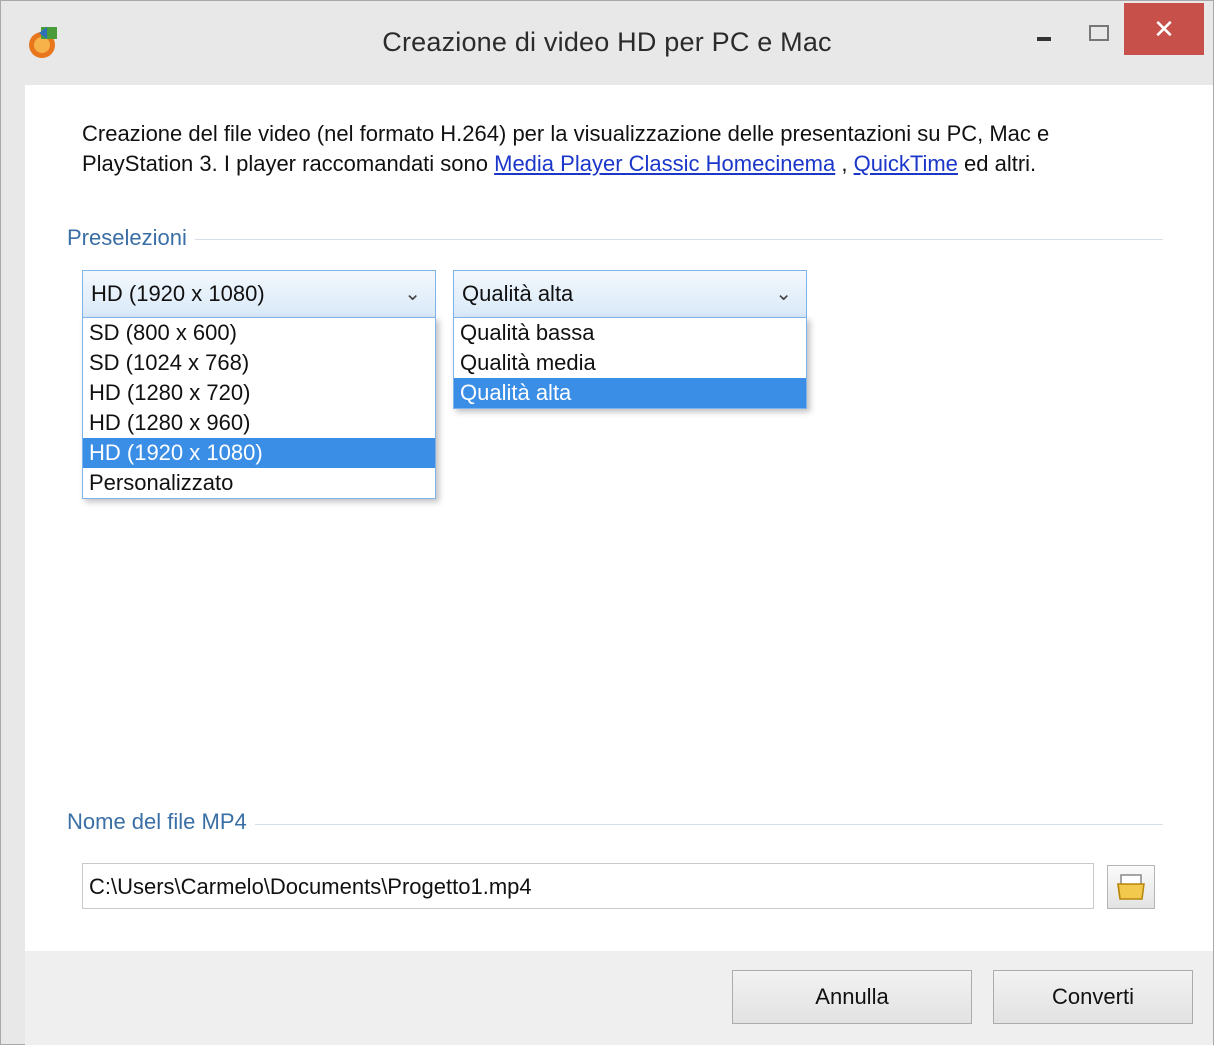 Image resolution: width=1214 pixels, height=1045 pixels. What do you see at coordinates (630, 333) in the screenshot?
I see `quality-option: Qualità bassa` at bounding box center [630, 333].